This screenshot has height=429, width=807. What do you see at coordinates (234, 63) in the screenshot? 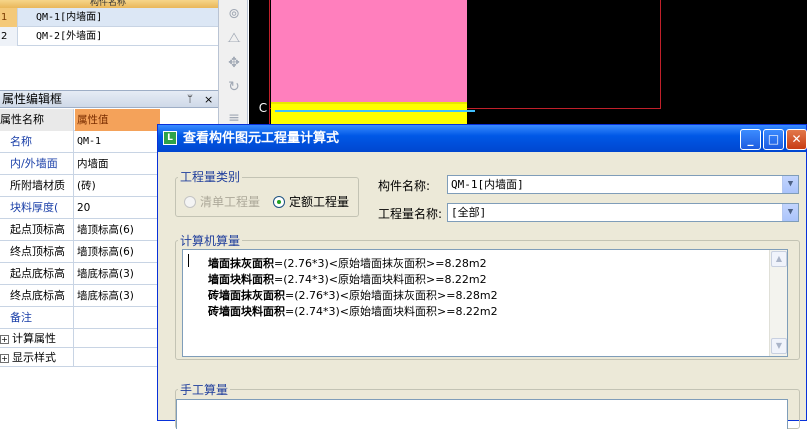
I see `move-icon: ✥` at bounding box center [234, 63].